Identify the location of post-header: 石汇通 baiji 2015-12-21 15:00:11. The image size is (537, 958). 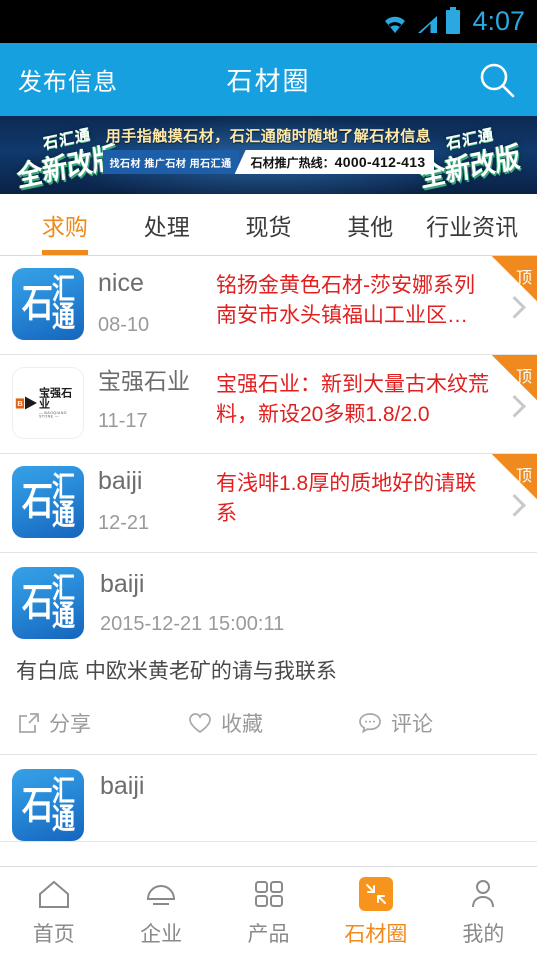
(266, 603).